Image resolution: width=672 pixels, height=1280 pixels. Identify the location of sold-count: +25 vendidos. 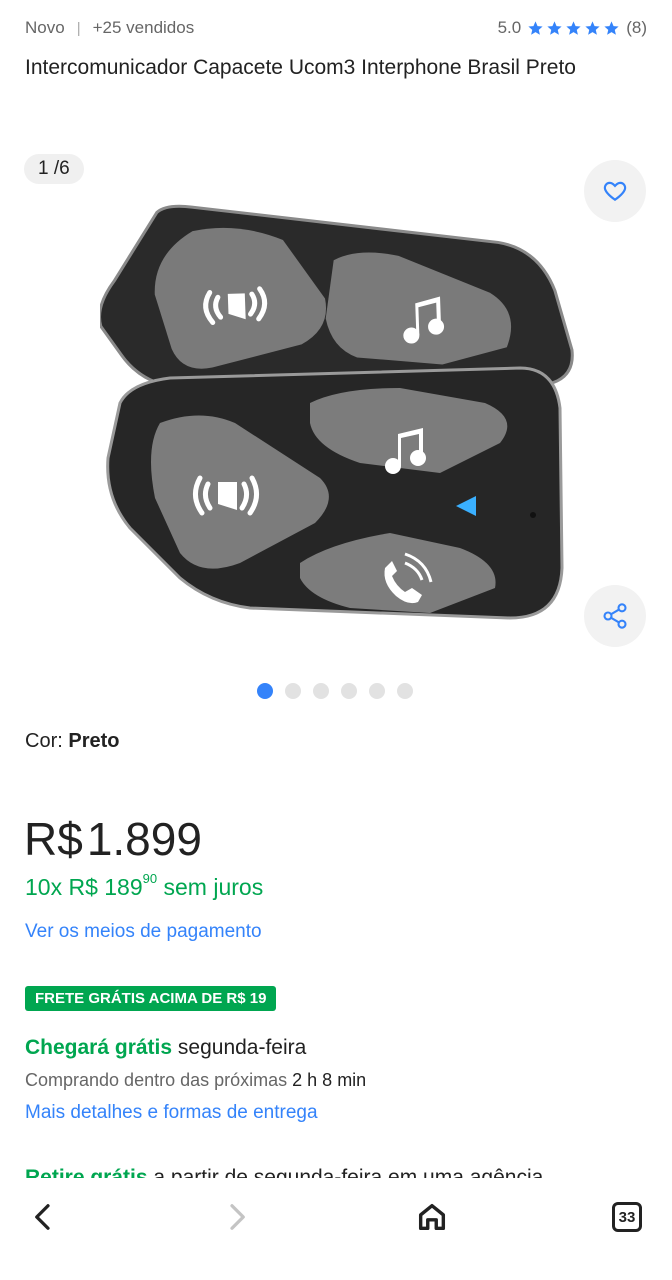
(143, 27).